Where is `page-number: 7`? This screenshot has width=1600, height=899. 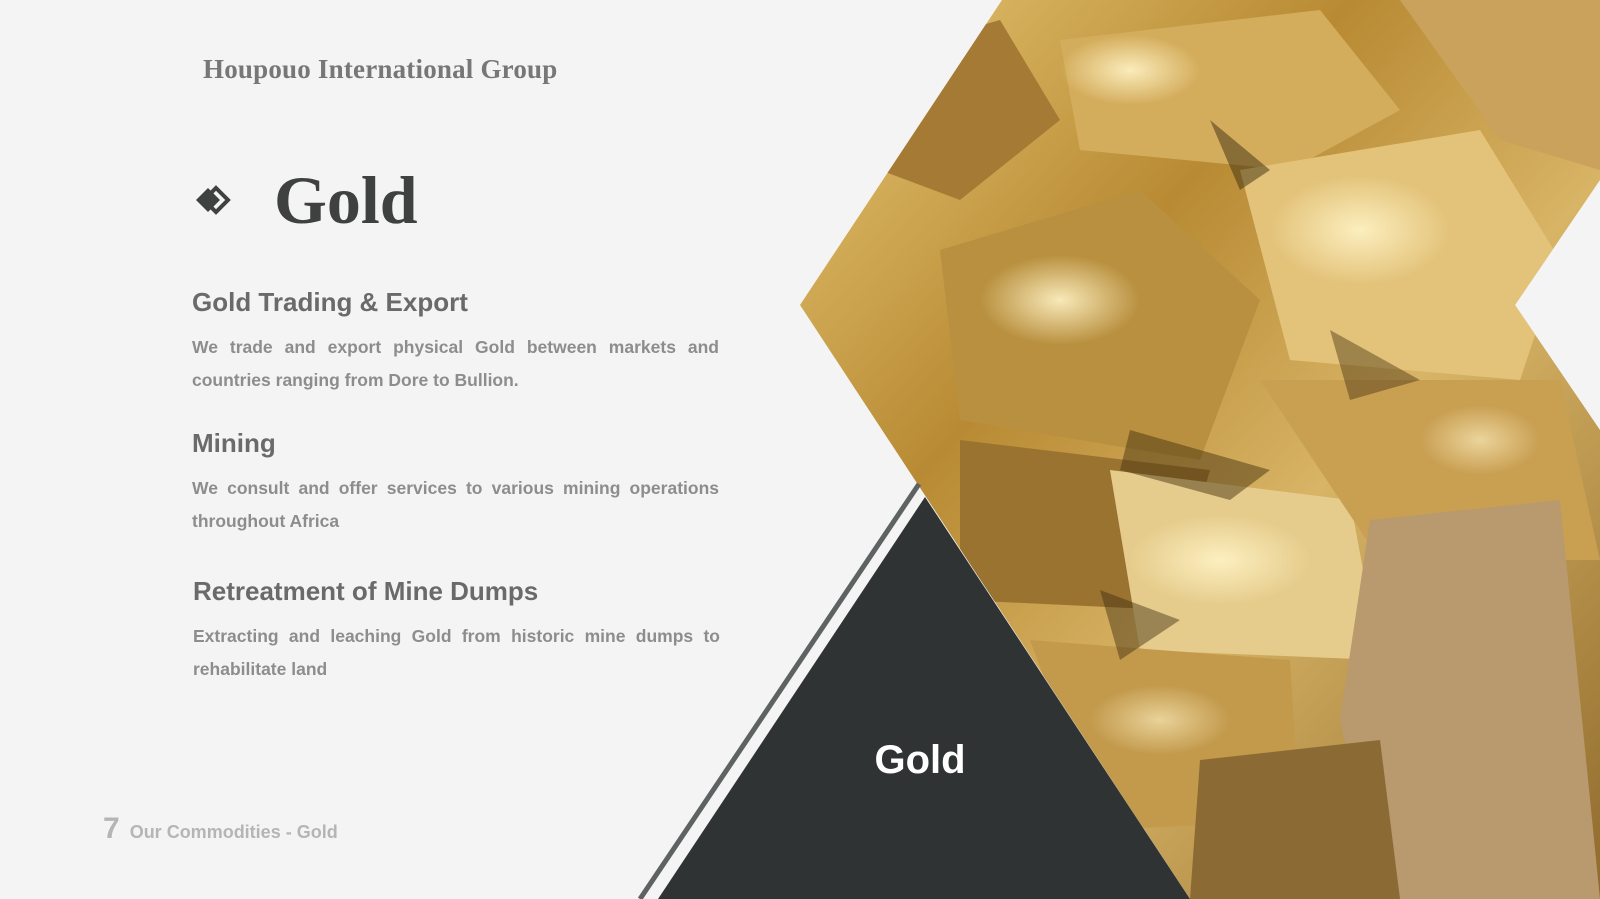 page-number: 7 is located at coordinates (111, 828).